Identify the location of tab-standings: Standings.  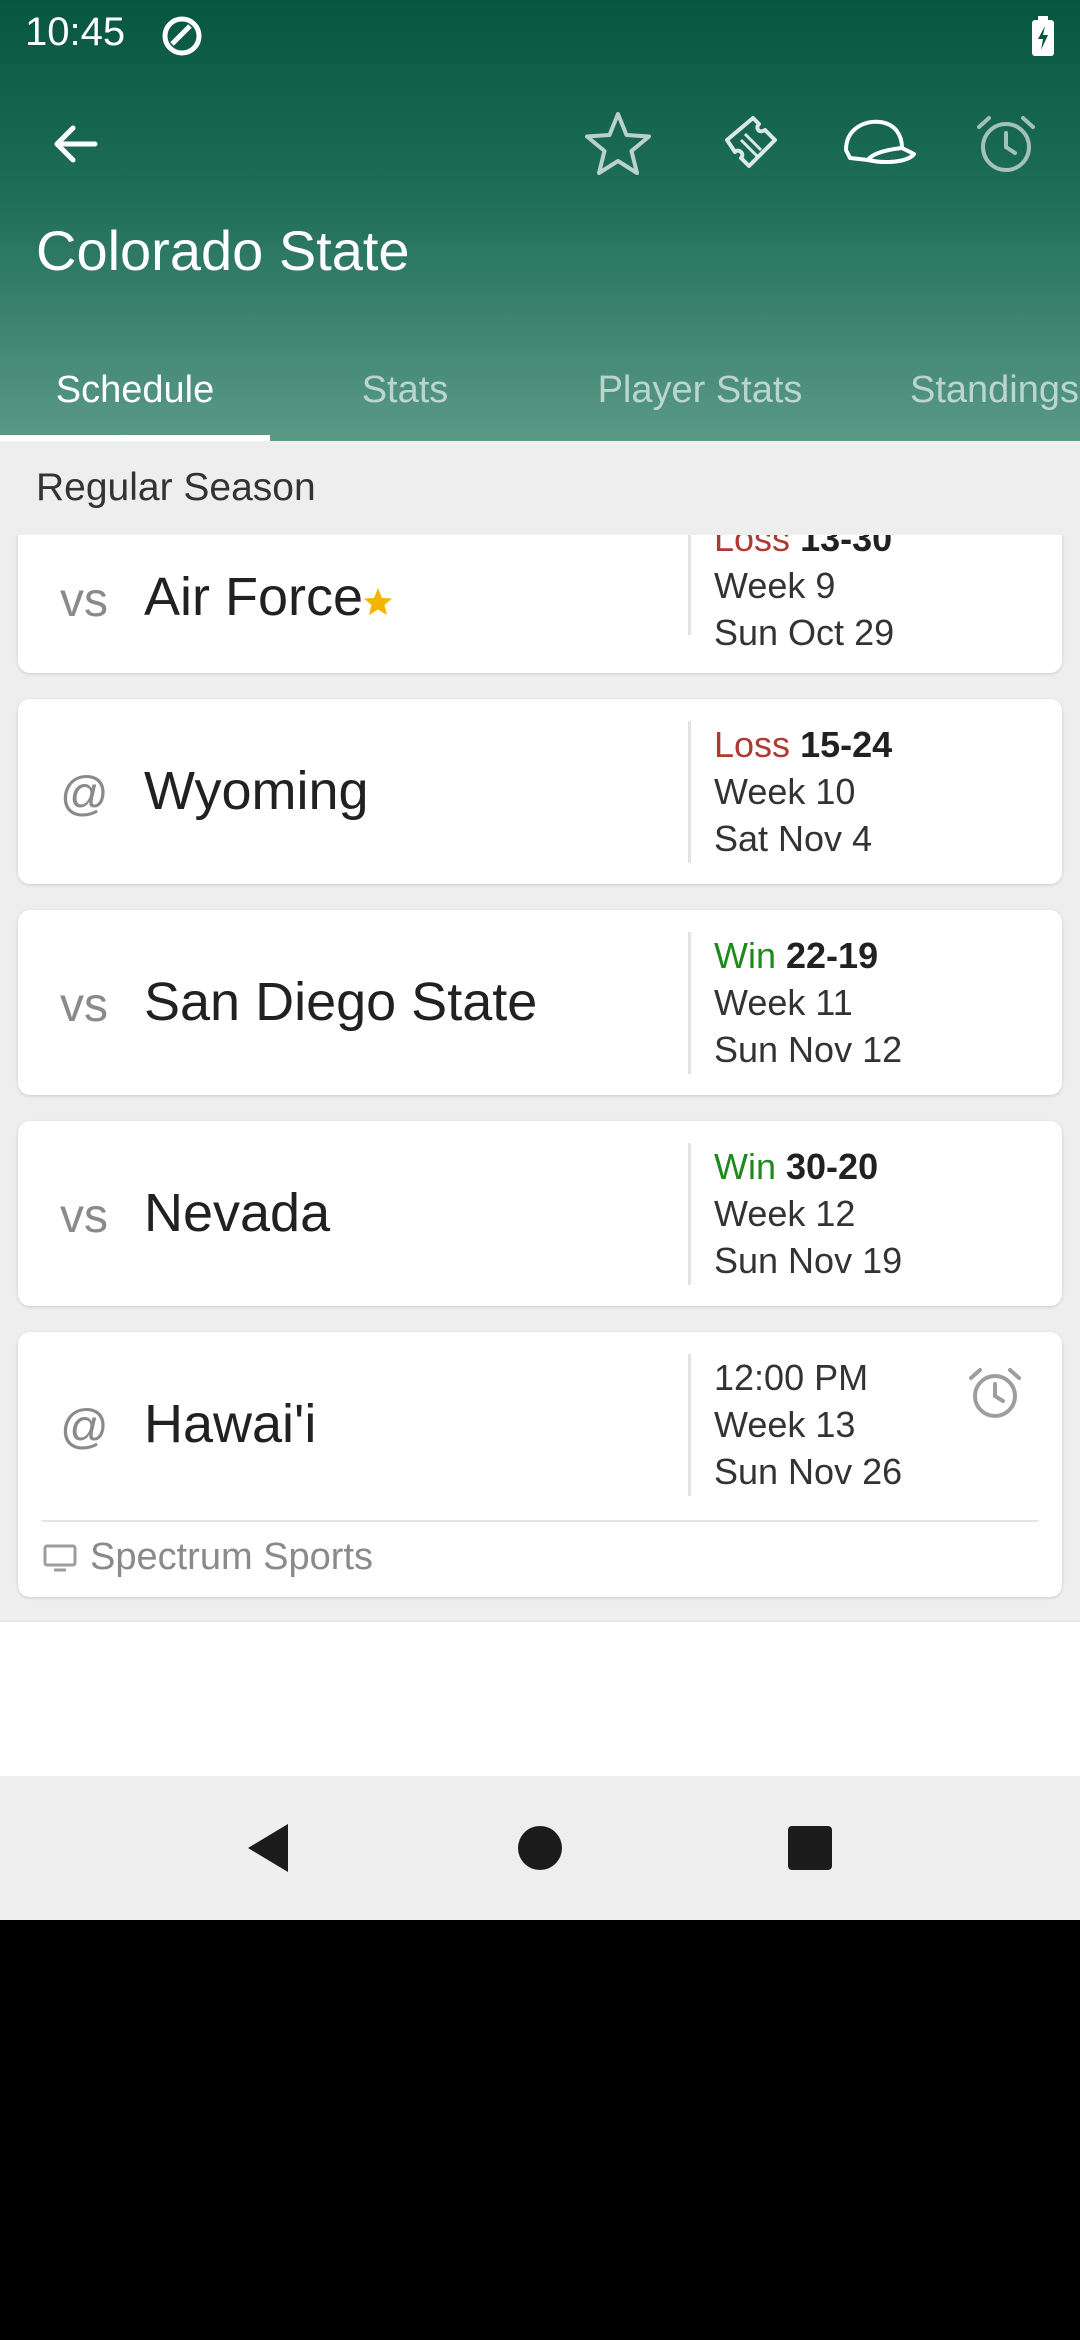
(970, 390).